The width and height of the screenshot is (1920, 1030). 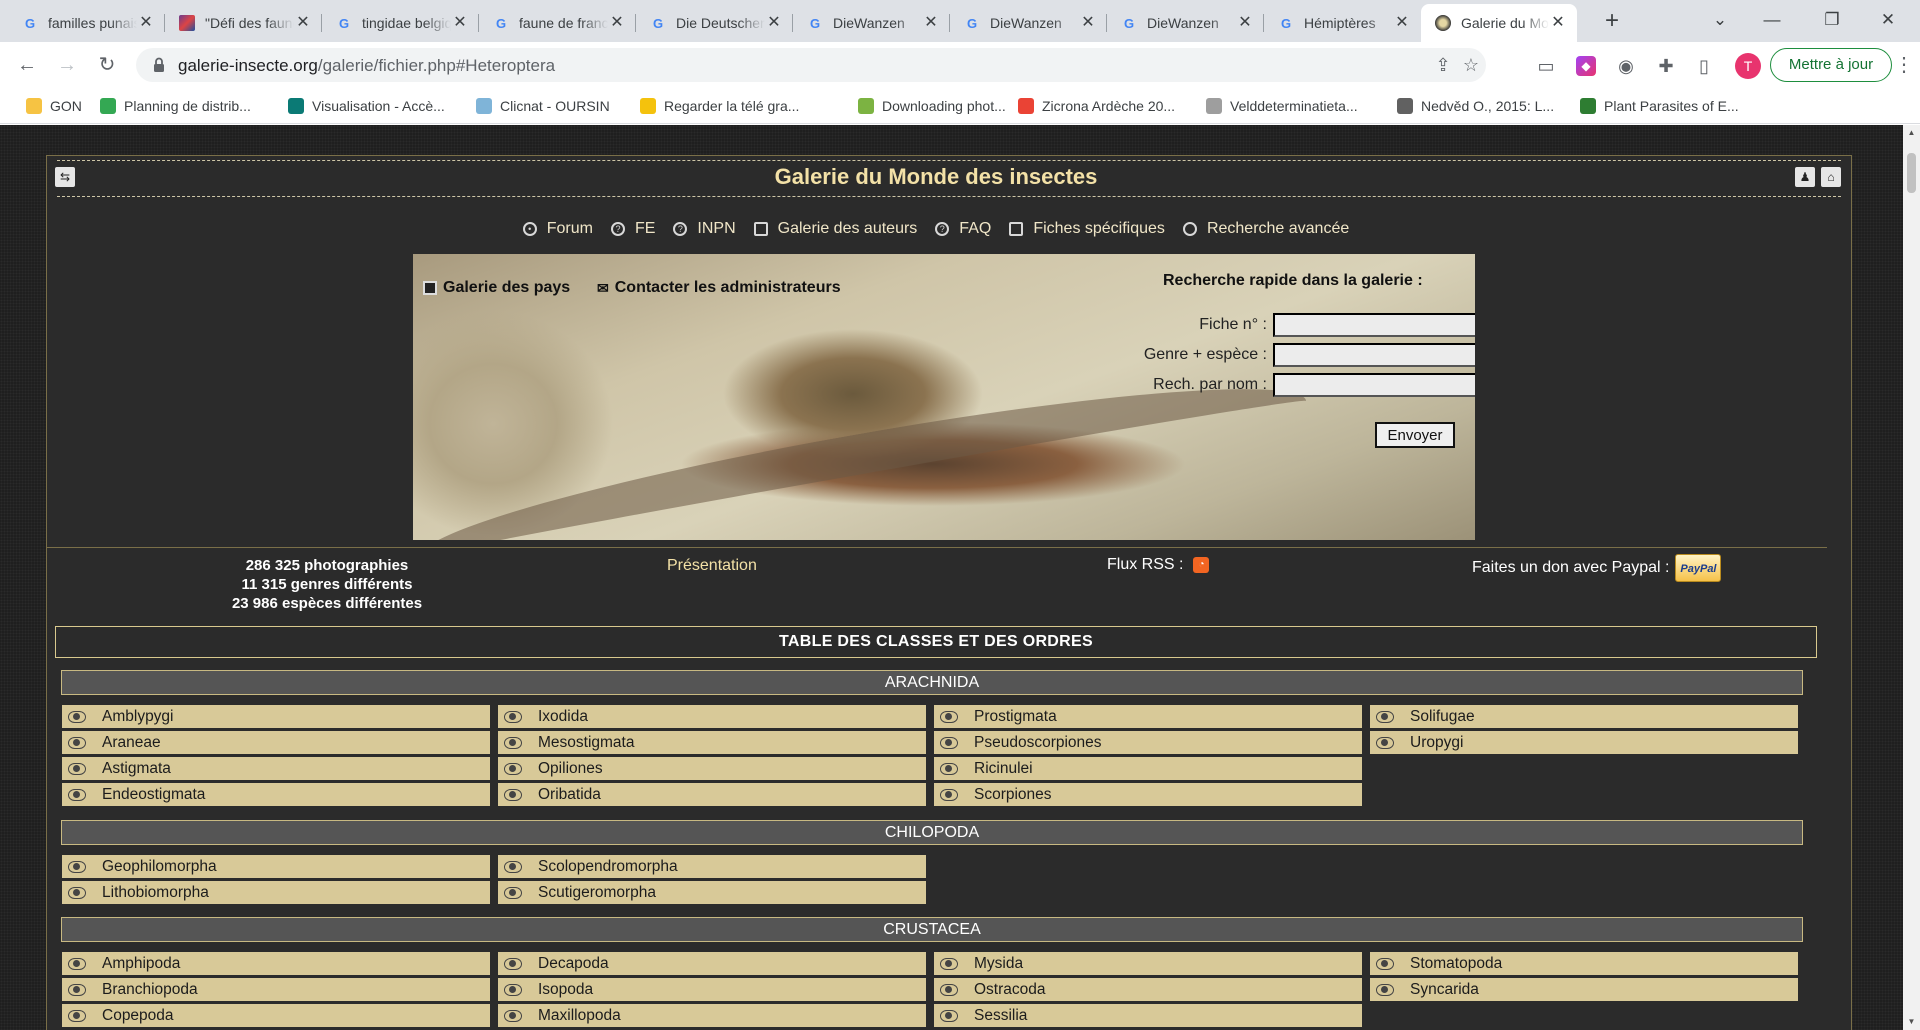 What do you see at coordinates (276, 716) in the screenshot?
I see `order-item: Amblypygi` at bounding box center [276, 716].